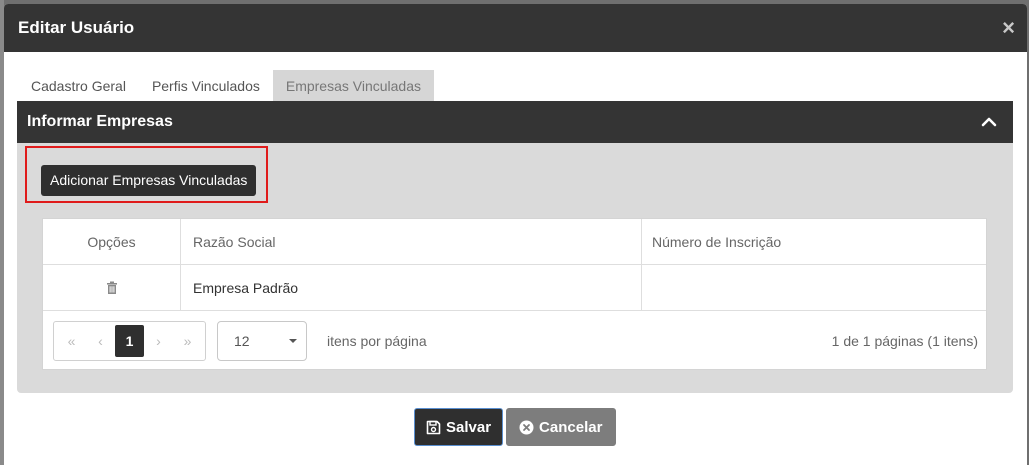 This screenshot has height=465, width=1029. What do you see at coordinates (526, 427) in the screenshot?
I see `cancel-circle-icon` at bounding box center [526, 427].